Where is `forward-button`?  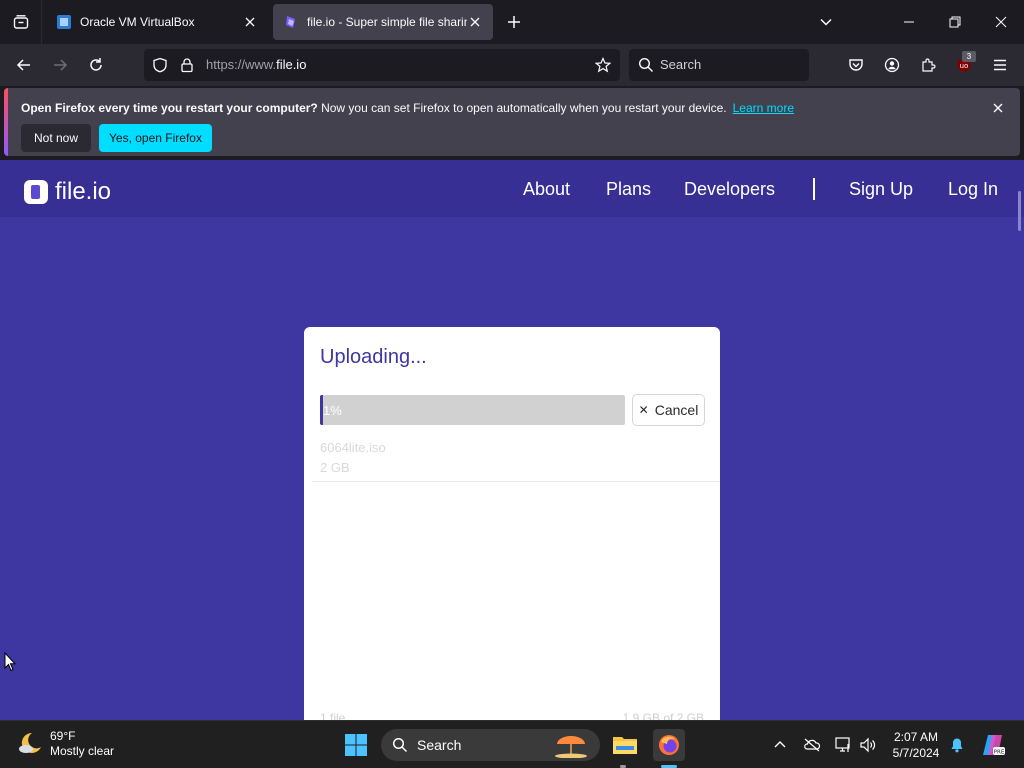
forward-button is located at coordinates (60, 65).